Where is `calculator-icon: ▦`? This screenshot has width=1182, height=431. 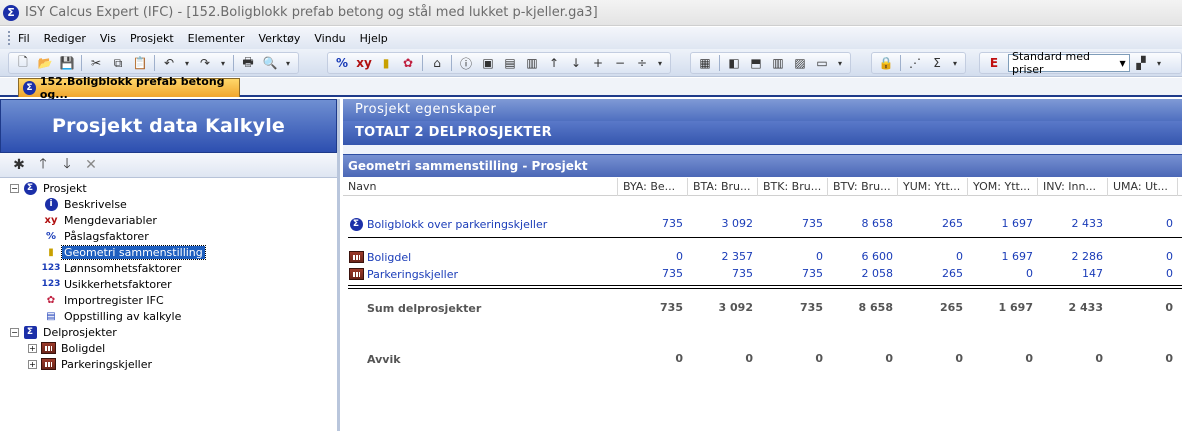 calculator-icon: ▦ is located at coordinates (705, 63).